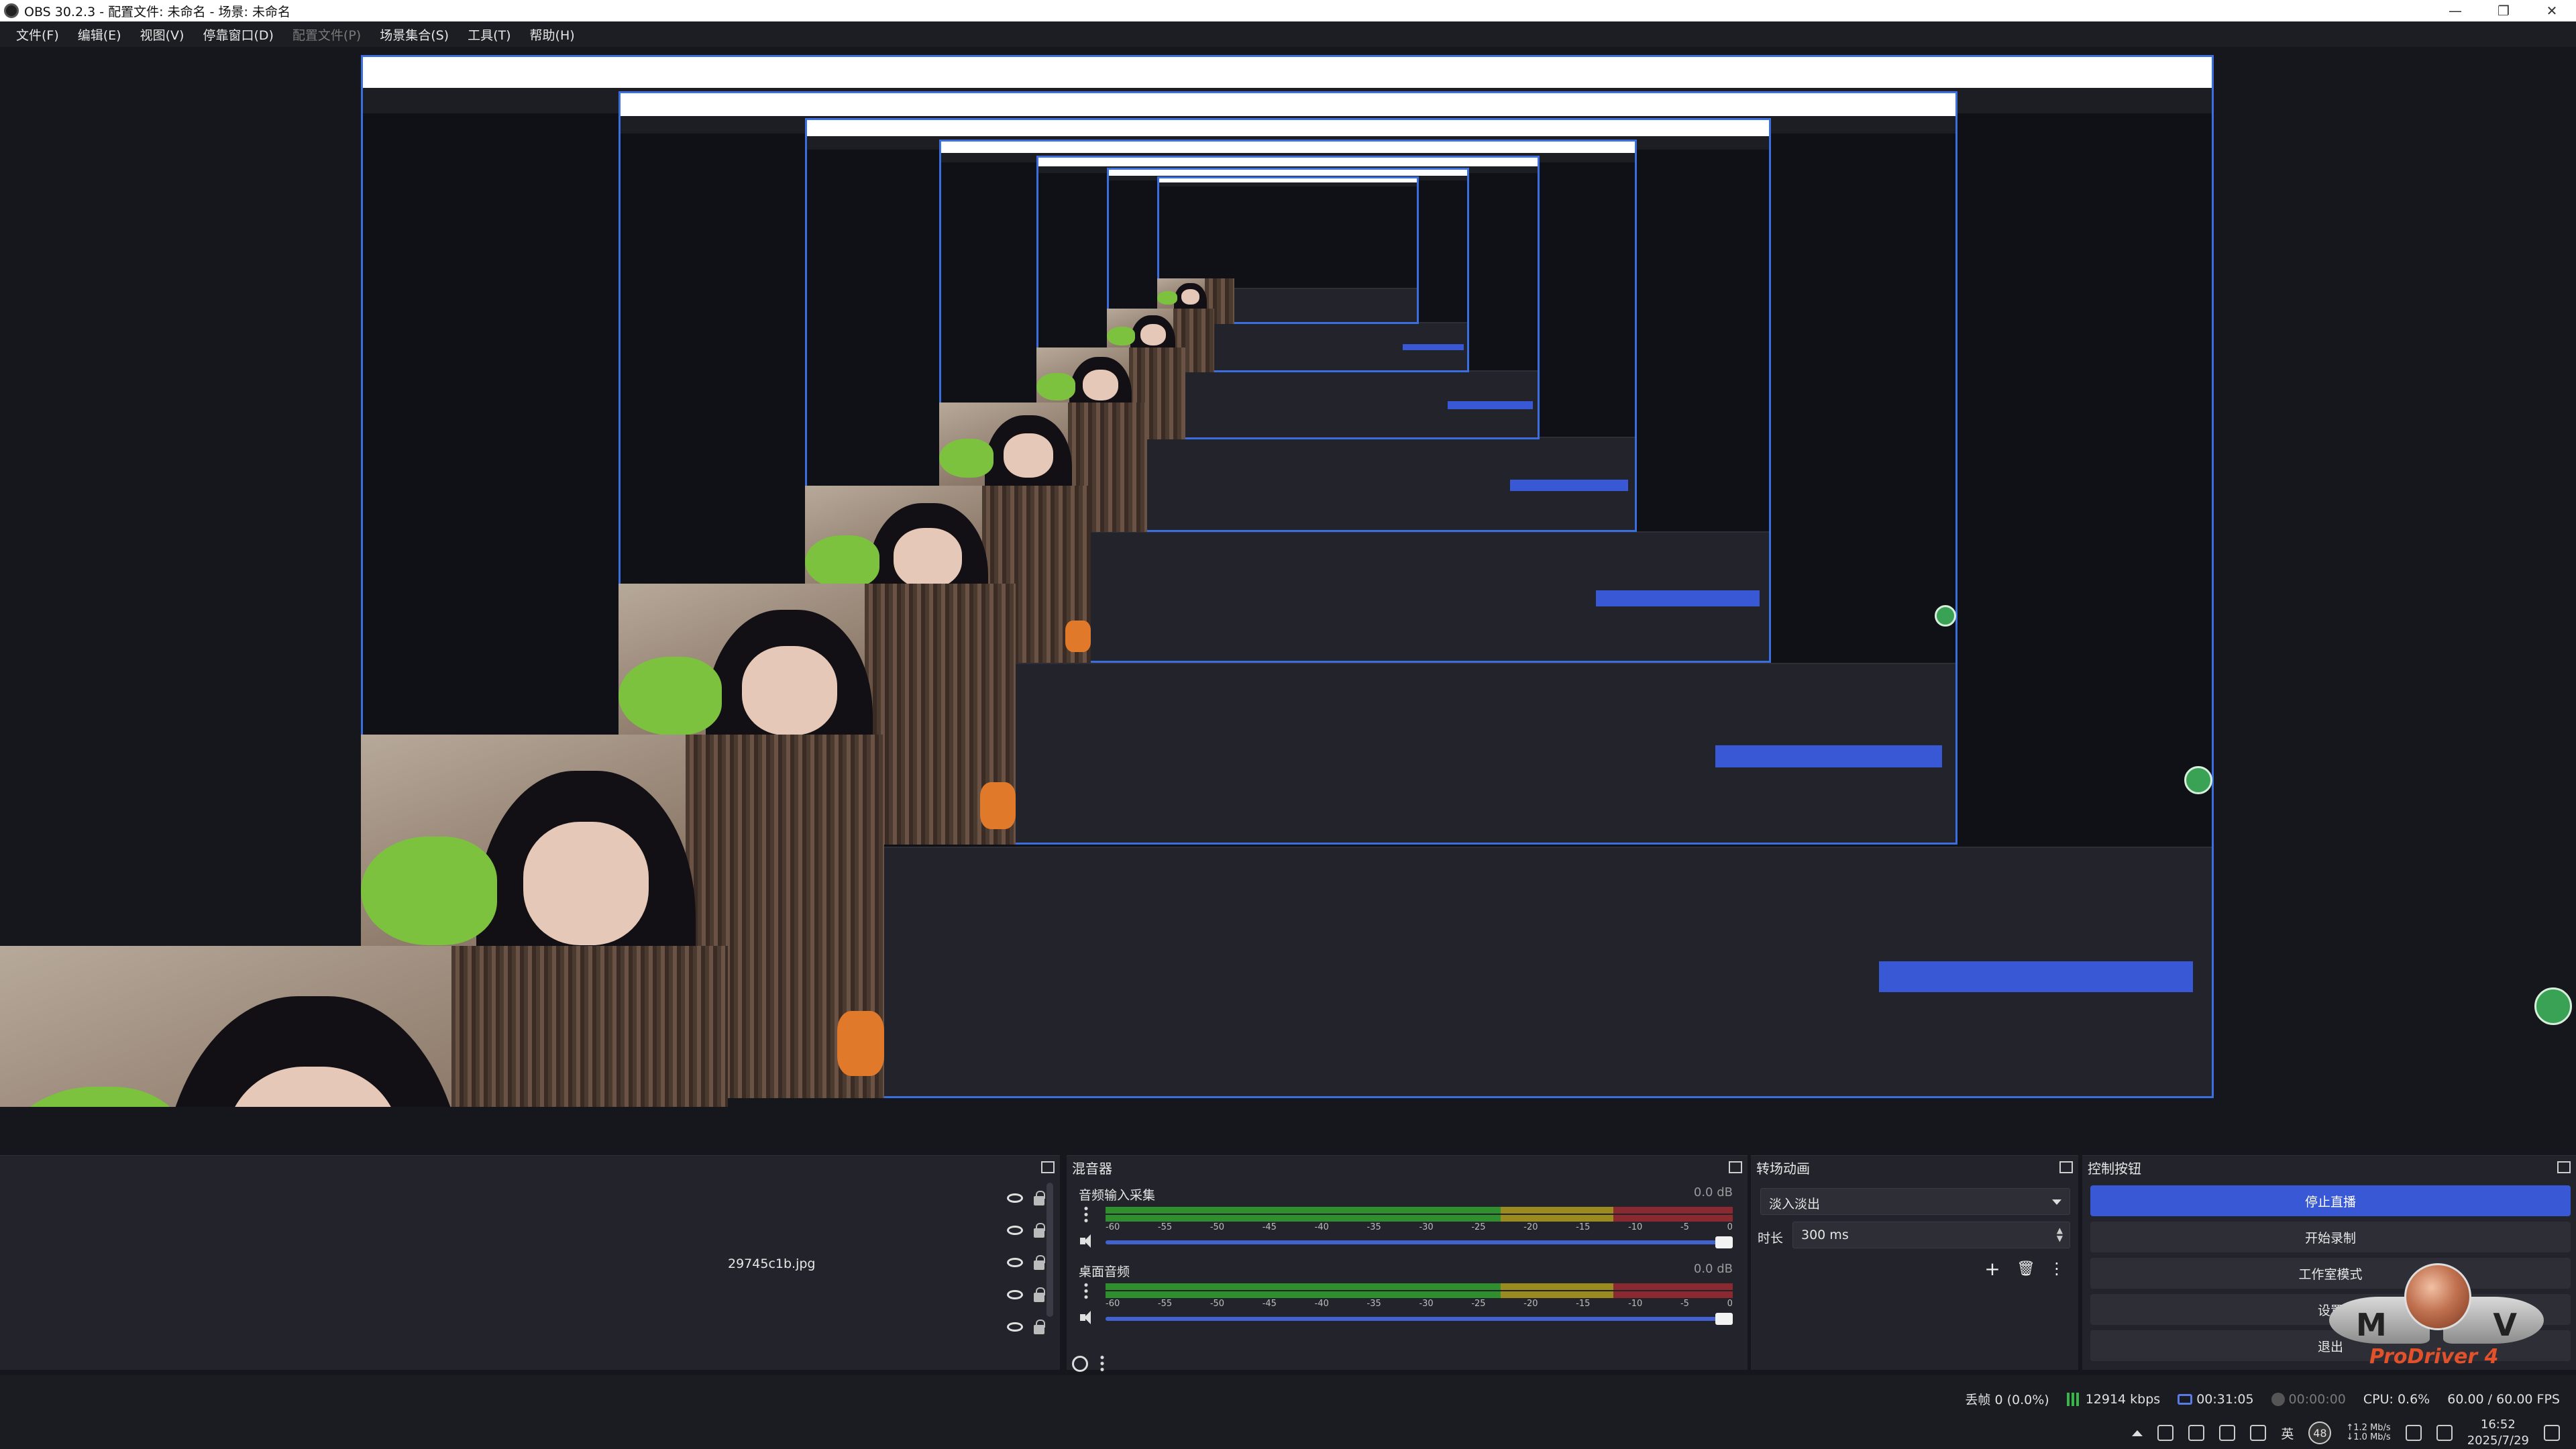  What do you see at coordinates (327, 35) in the screenshot?
I see `menu-profile: 配置文件(P)` at bounding box center [327, 35].